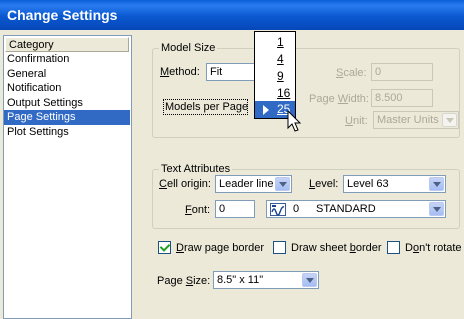 The image size is (464, 319). Describe the element at coordinates (235, 209) in the screenshot. I see `font-number-field: 0` at that location.